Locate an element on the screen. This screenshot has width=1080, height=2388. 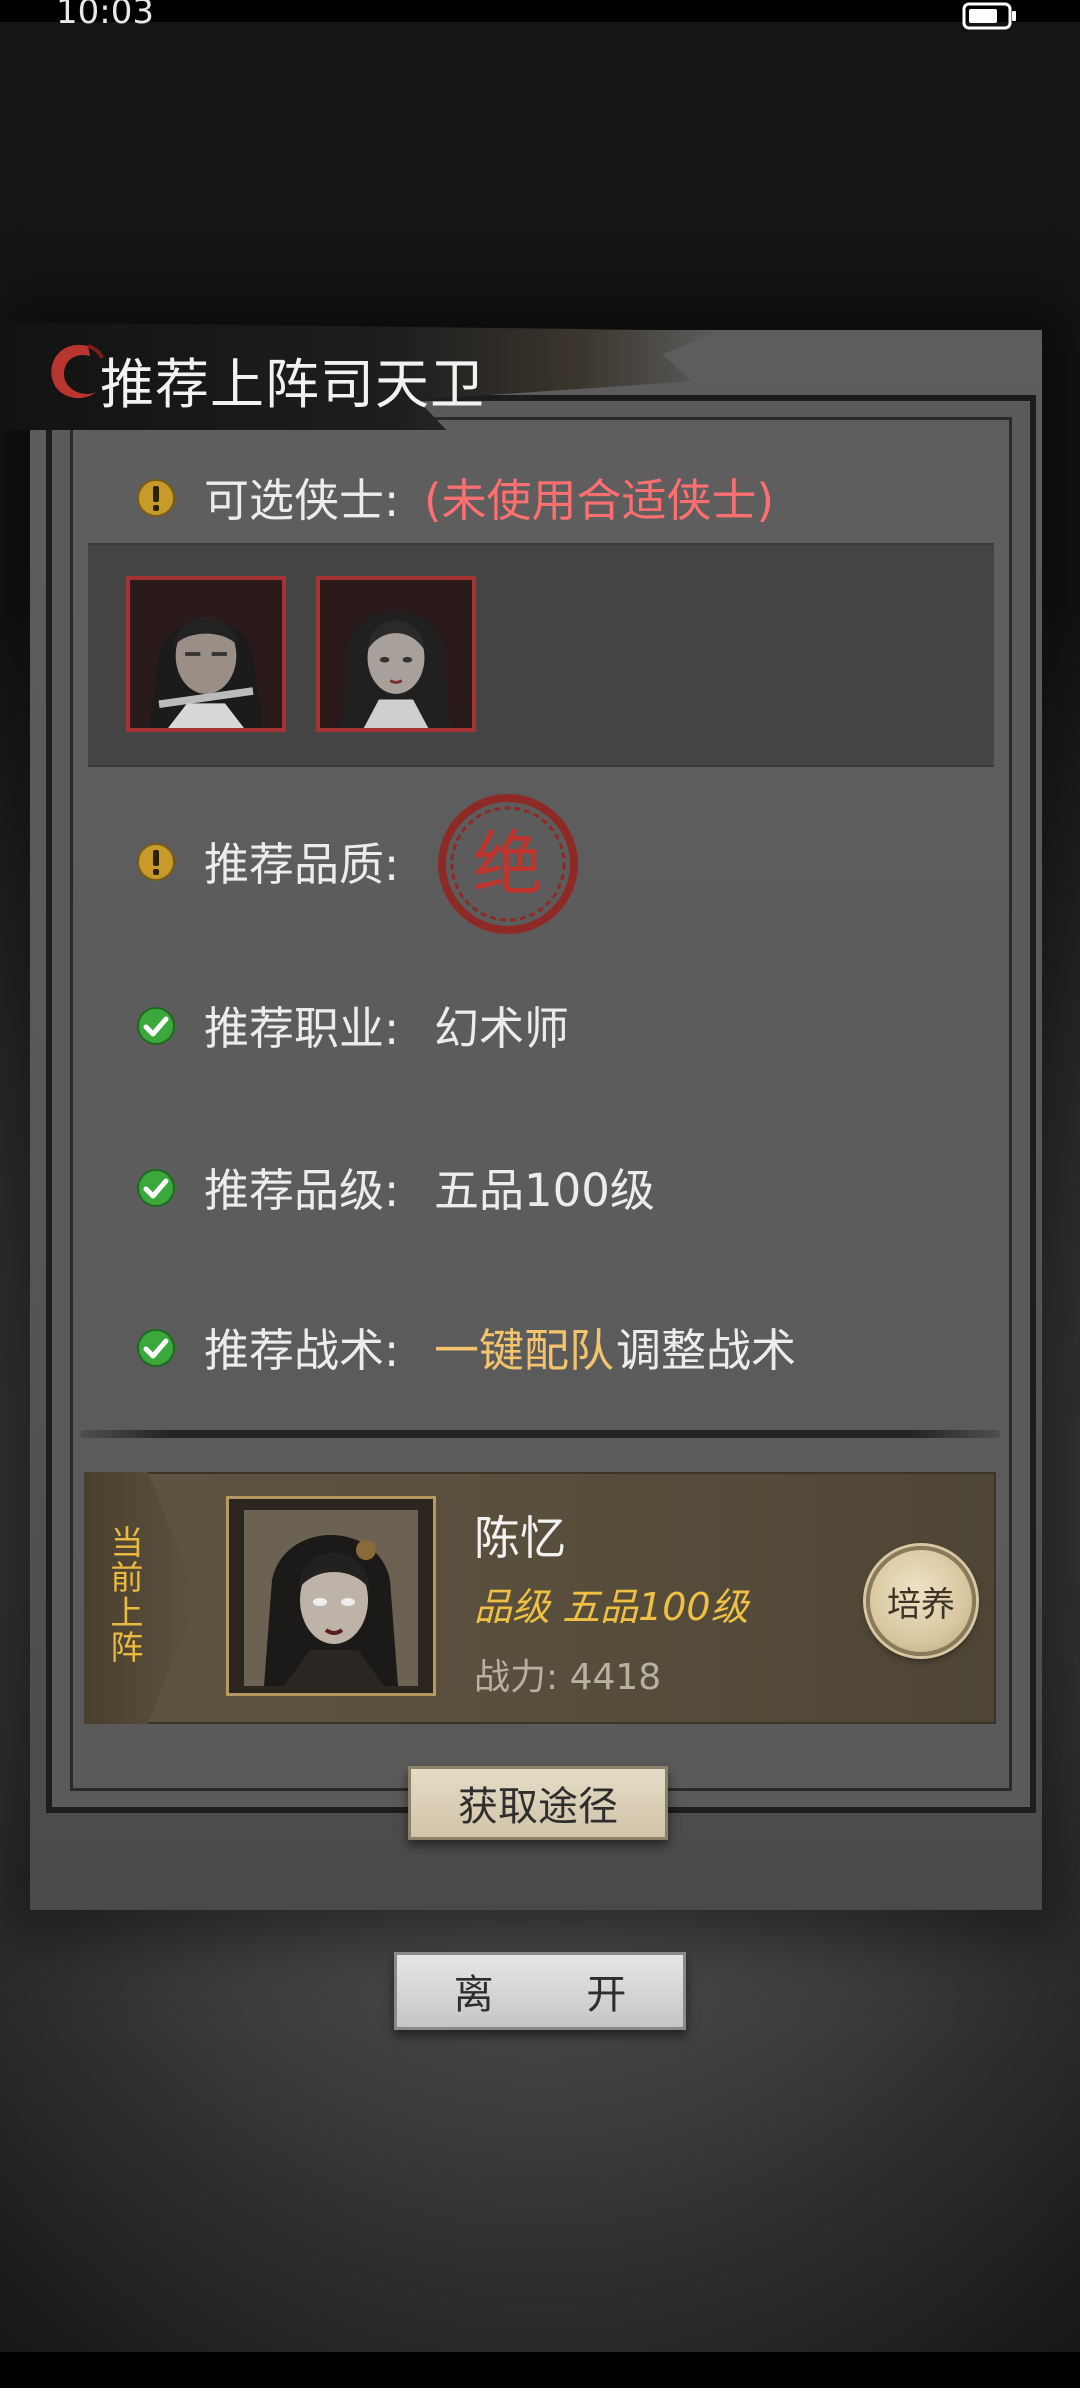
obtain-method-button: 获取途径 is located at coordinates (538, 1803).